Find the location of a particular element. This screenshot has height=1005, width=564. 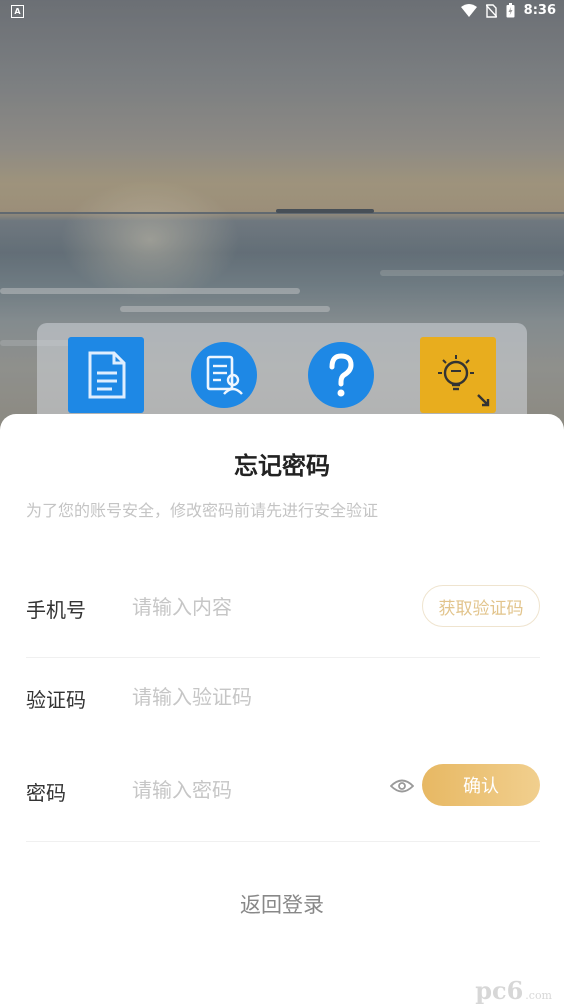

resume-icon is located at coordinates (224, 375).